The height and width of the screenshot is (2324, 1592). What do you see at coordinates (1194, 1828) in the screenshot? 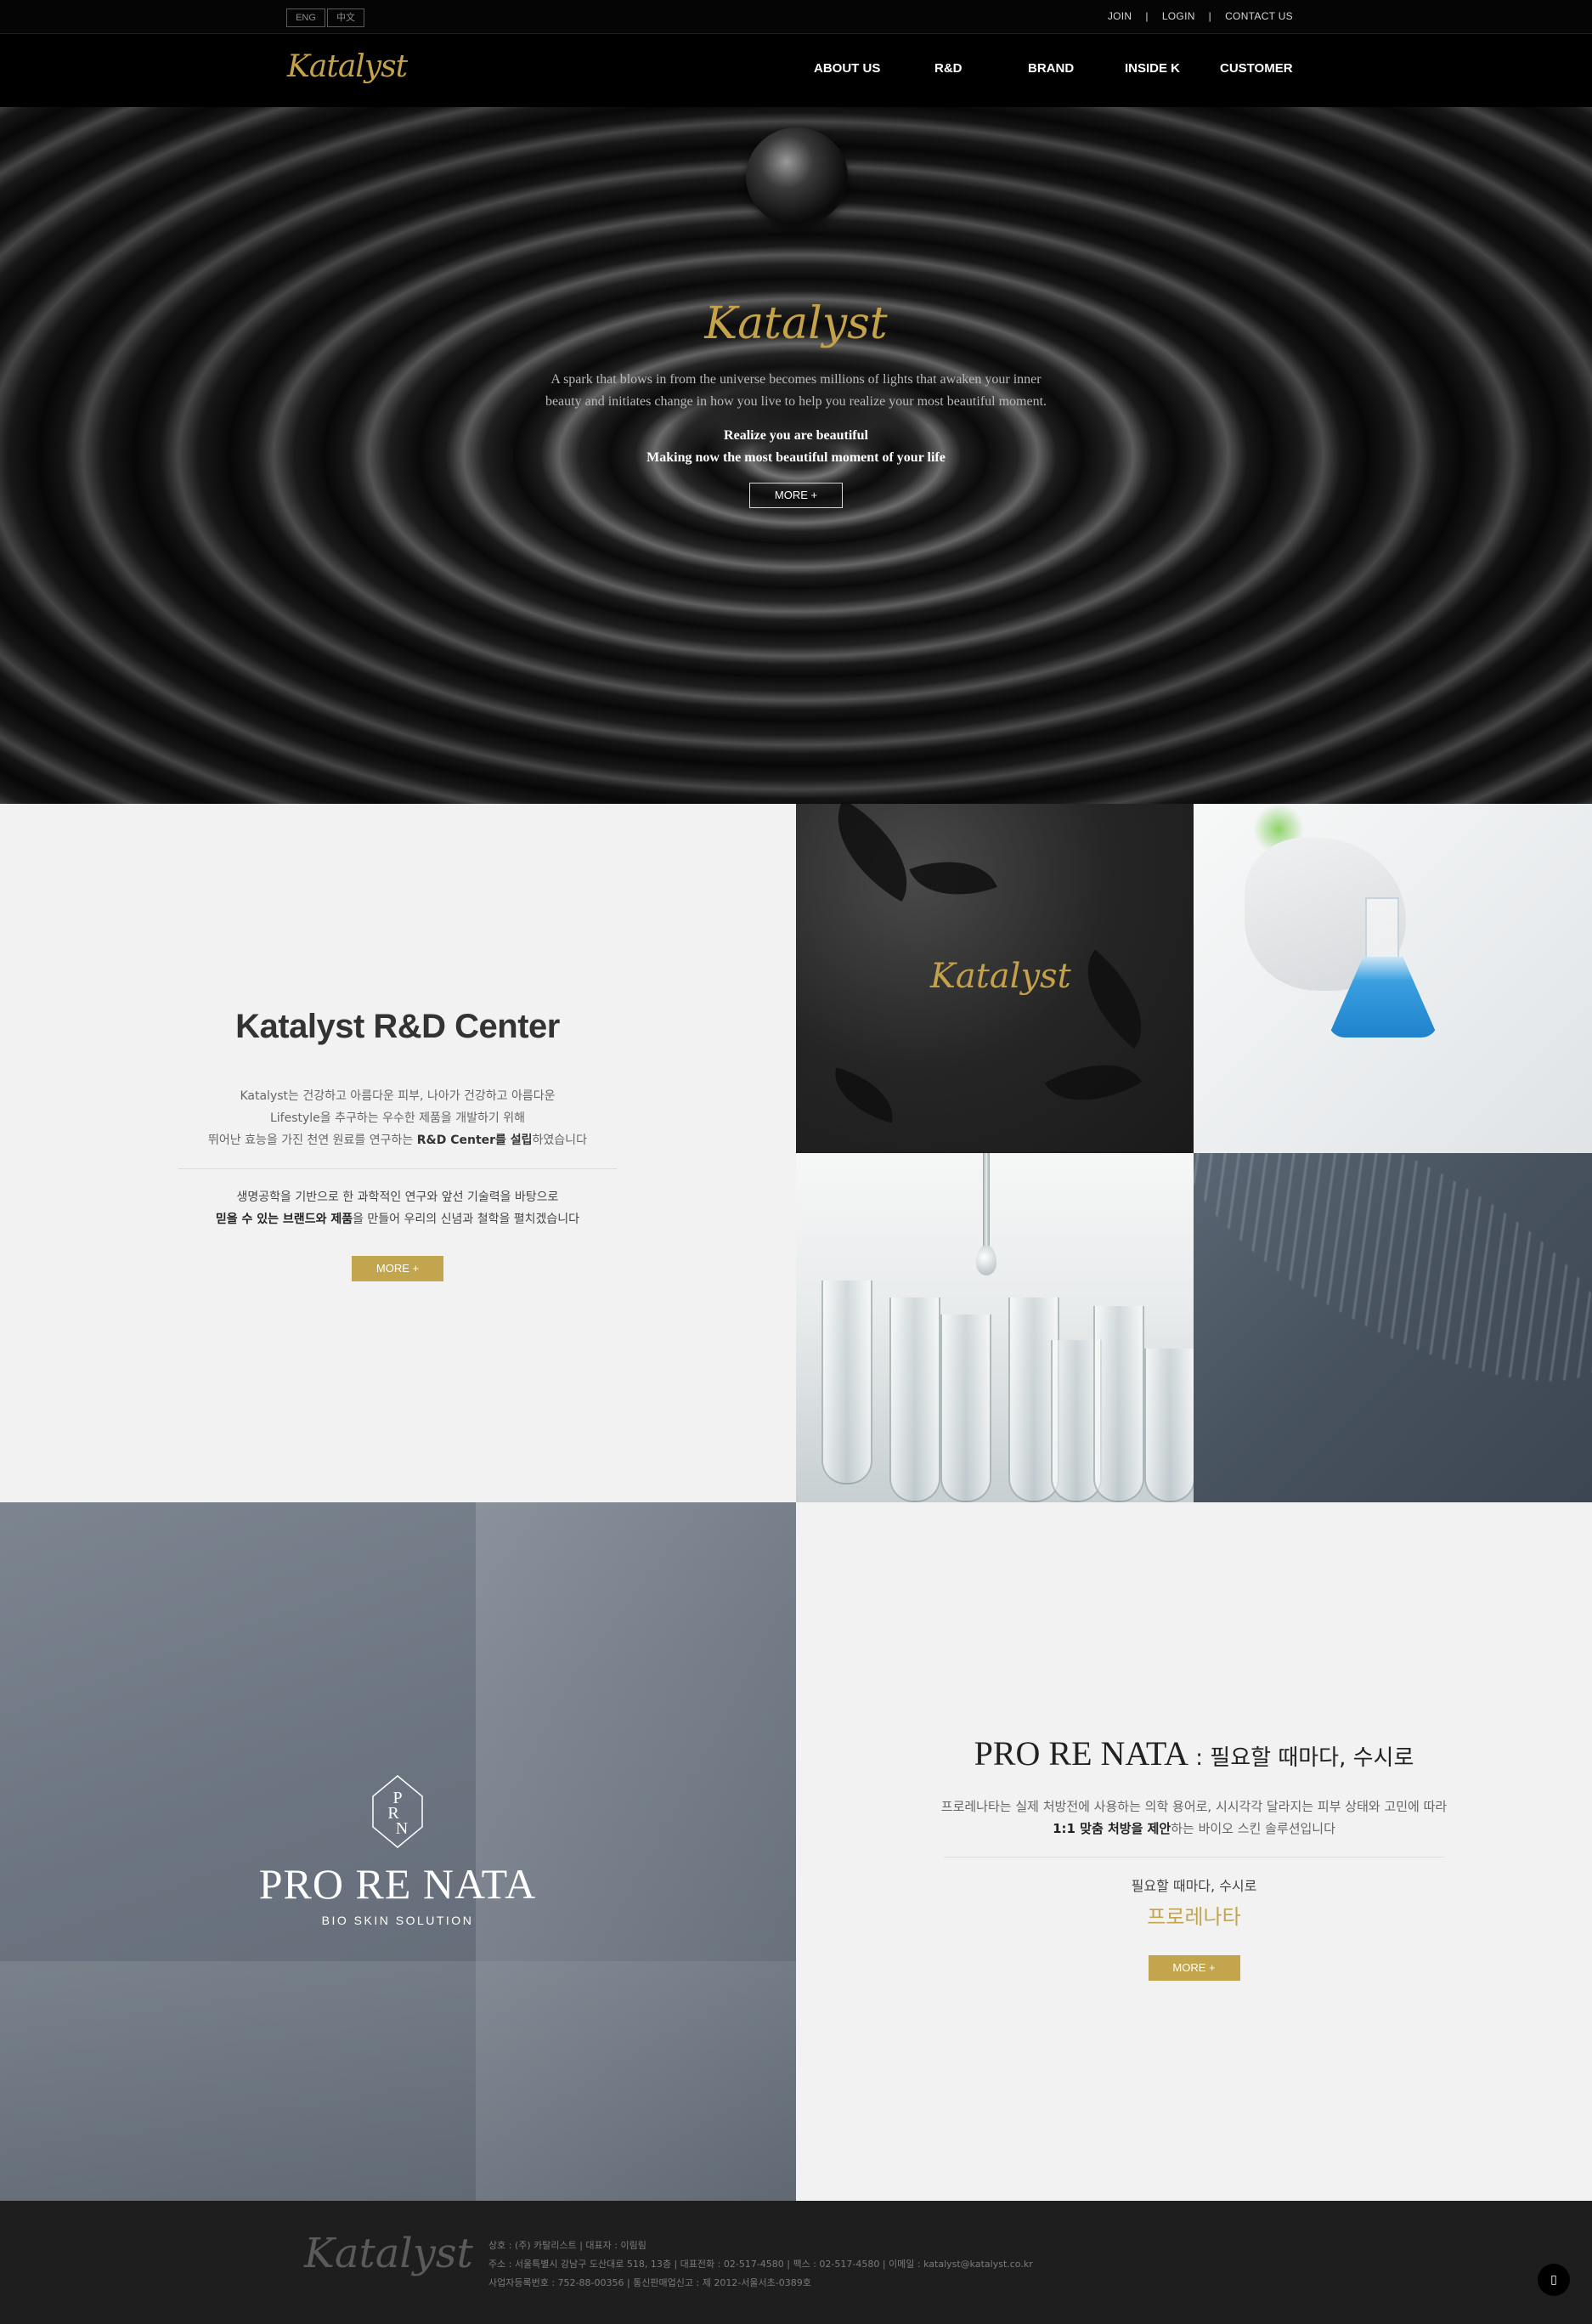
I see `prn-line: 1:1 맞춤 처방을 제안하는 바이오 스킨 솔루션입니다` at bounding box center [1194, 1828].